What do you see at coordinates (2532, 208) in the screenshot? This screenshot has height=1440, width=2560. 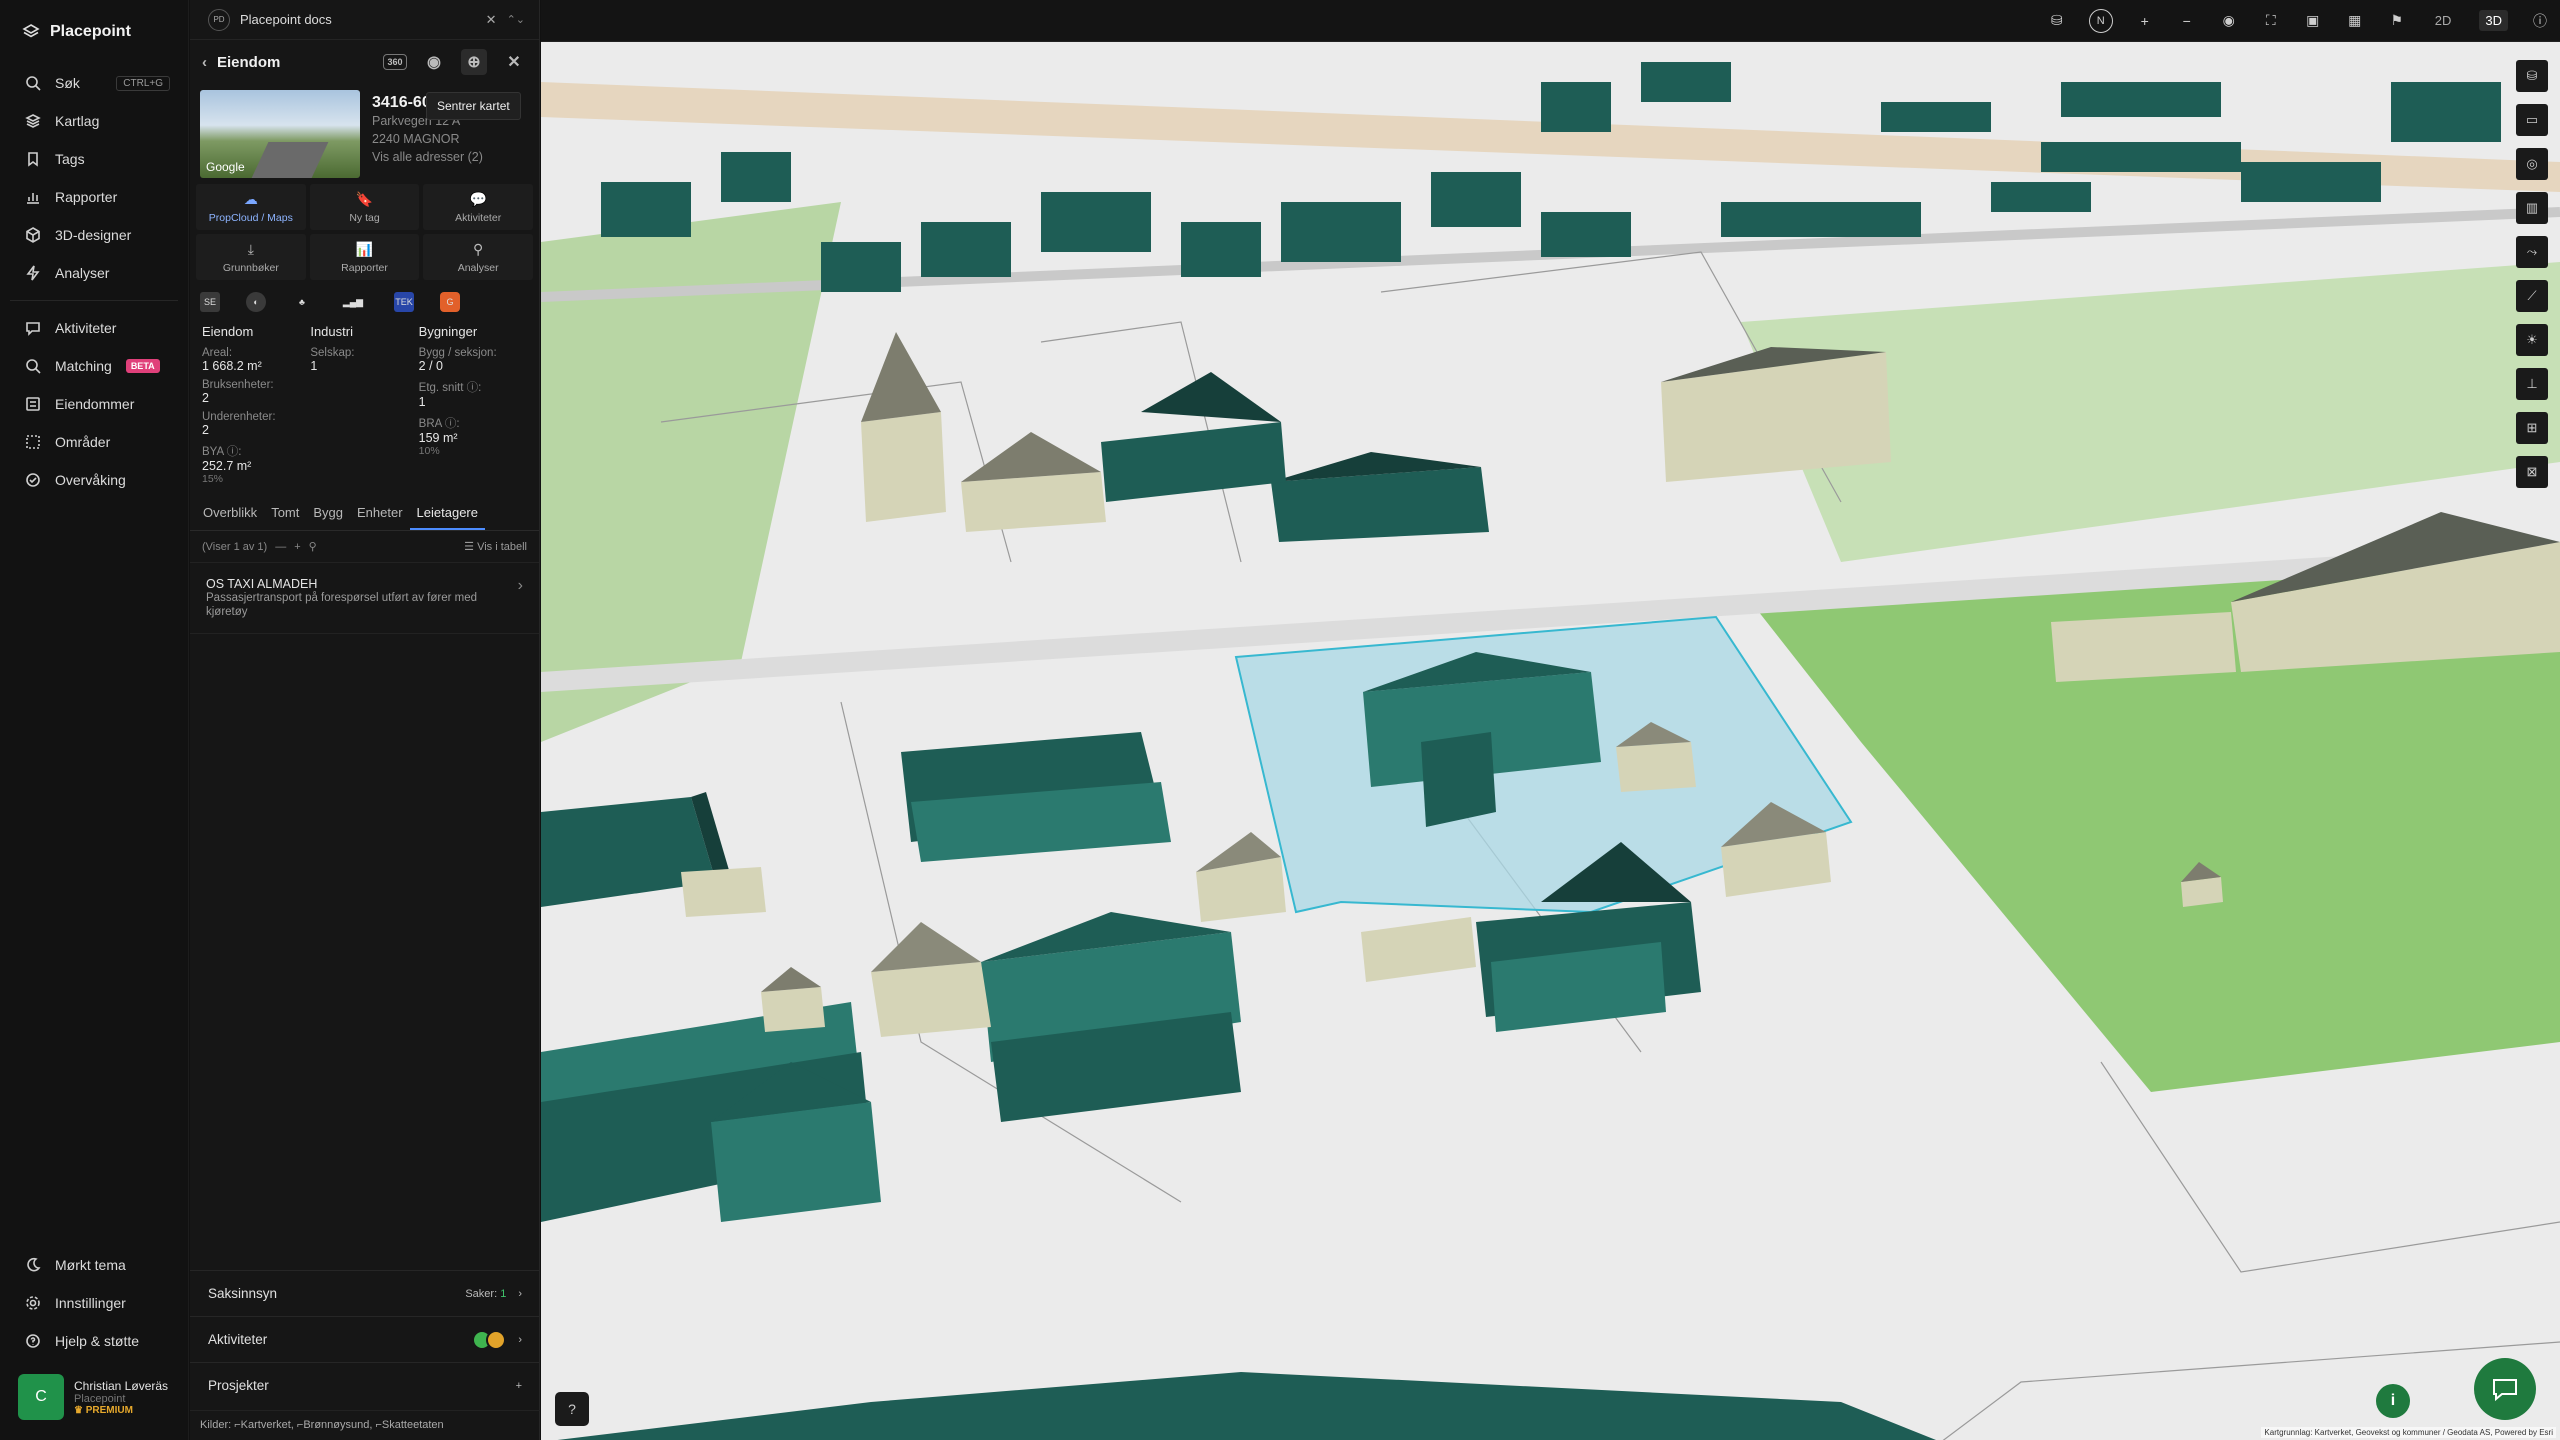 I see `chart-tool-icon: ▥` at bounding box center [2532, 208].